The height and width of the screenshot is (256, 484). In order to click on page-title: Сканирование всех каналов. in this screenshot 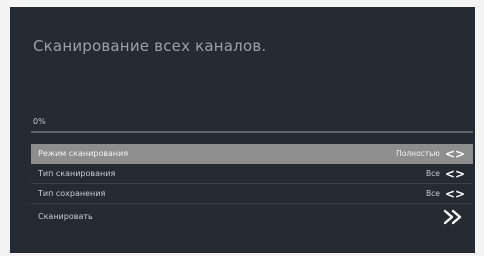, I will do `click(150, 46)`.